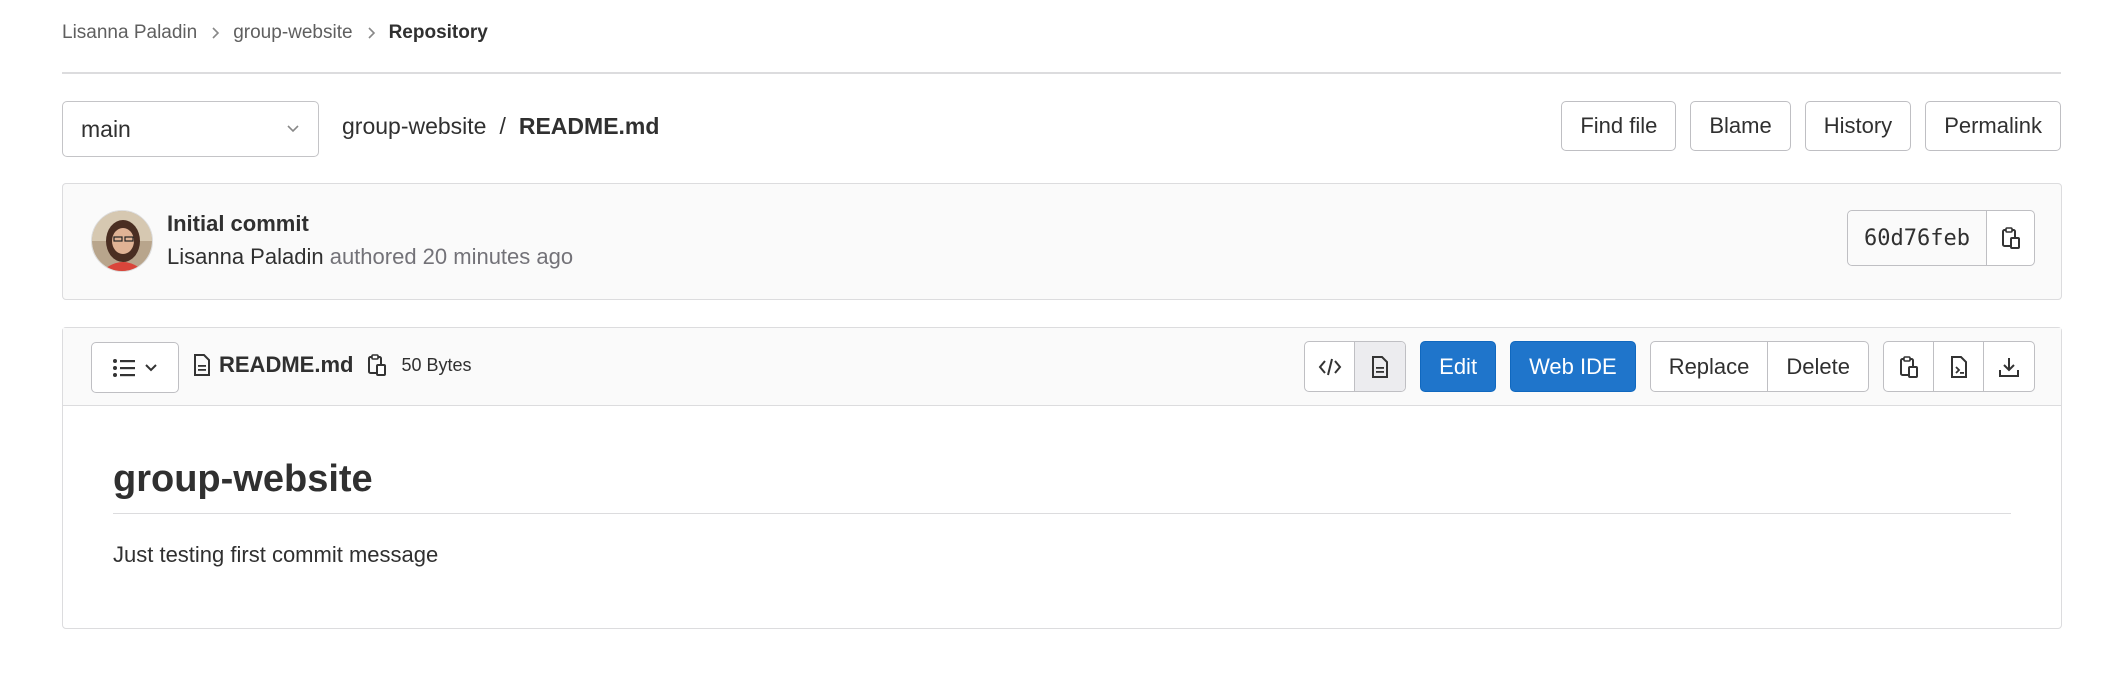 This screenshot has height=700, width=2126. What do you see at coordinates (1740, 126) in the screenshot?
I see `blame-button: Blame` at bounding box center [1740, 126].